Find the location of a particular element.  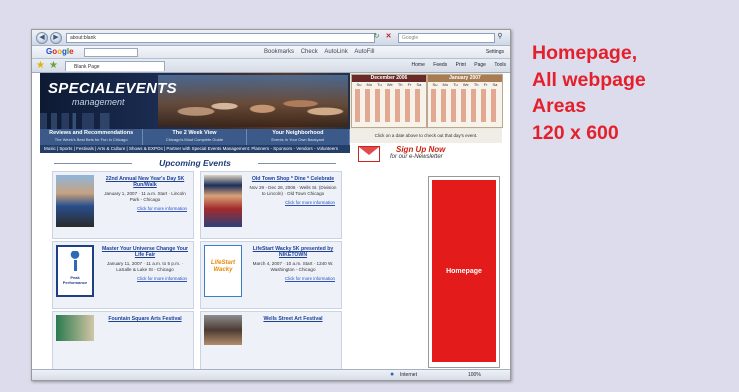

event-title: Old Town Shop * Dine * Celebrate is located at coordinates (293, 179).